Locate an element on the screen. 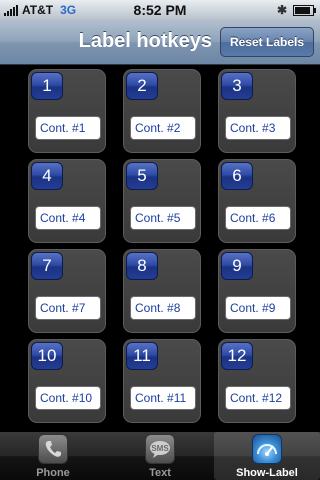 This screenshot has width=320, height=480. hotkey-cell: 6 Cont. #6 is located at coordinates (257, 201).